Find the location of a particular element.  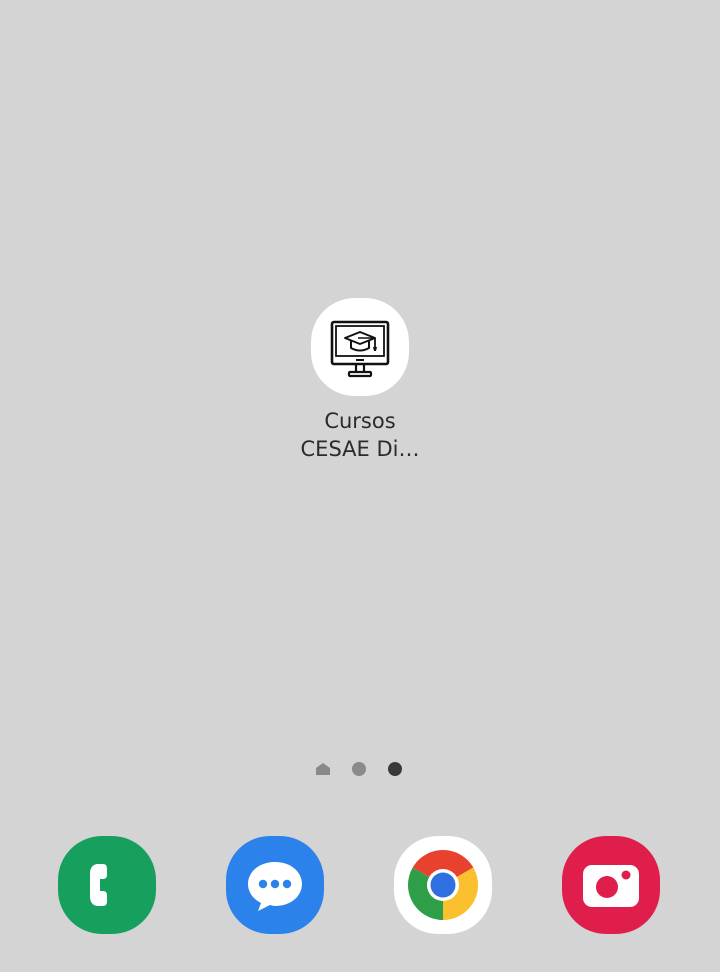

messages-app is located at coordinates (275, 885).